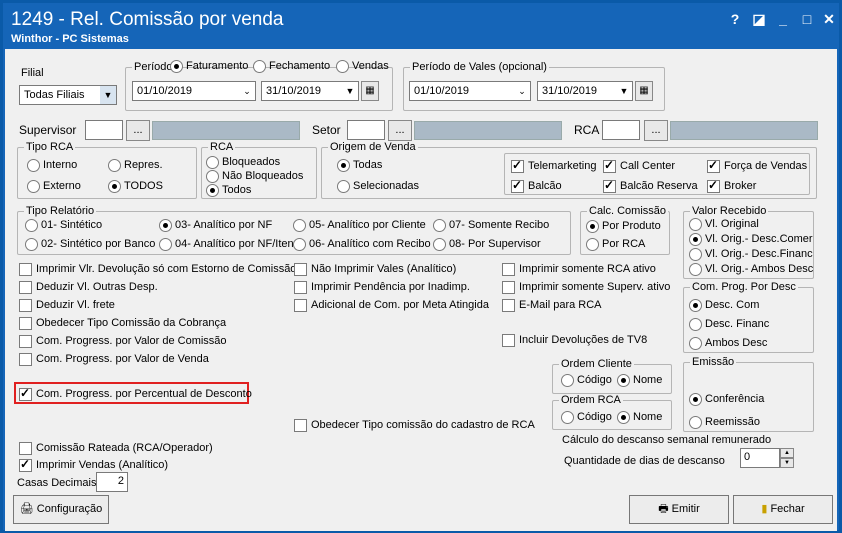 The height and width of the screenshot is (533, 842). What do you see at coordinates (228, 190) in the screenshot?
I see `rca-todos-radio: Todos` at bounding box center [228, 190].